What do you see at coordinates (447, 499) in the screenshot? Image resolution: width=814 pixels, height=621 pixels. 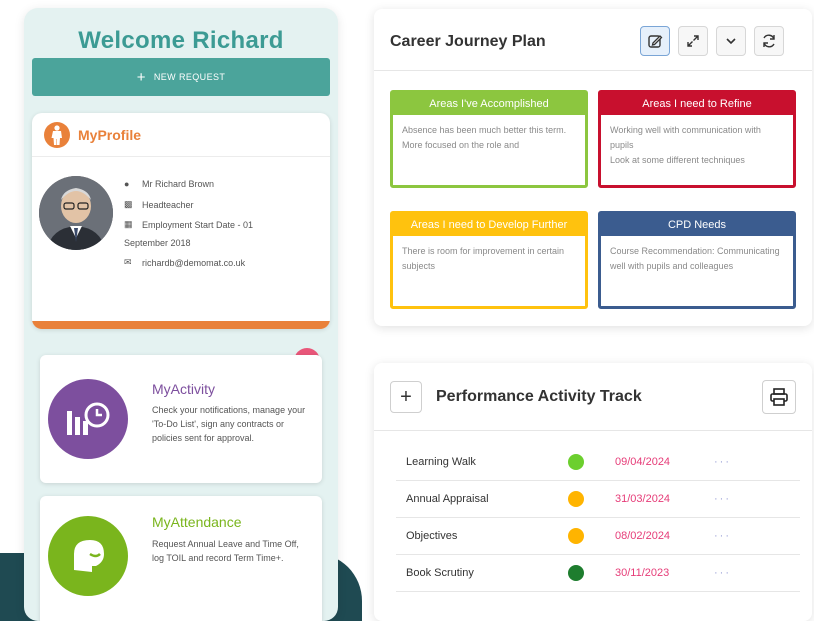 I see `activity-name: Annual Appraisal` at bounding box center [447, 499].